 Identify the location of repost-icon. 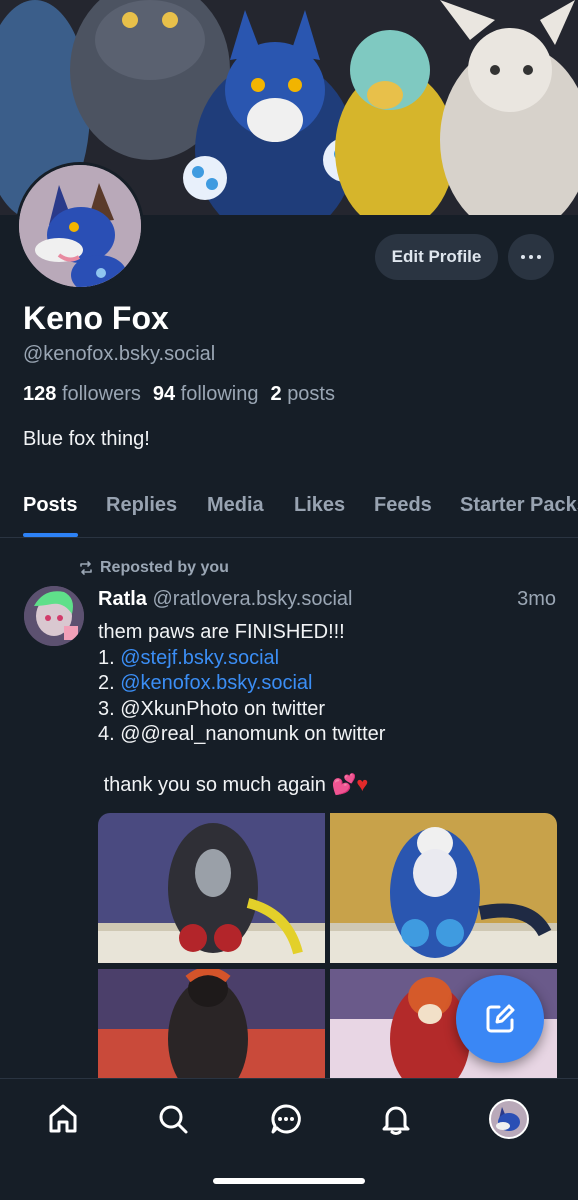
(86, 568).